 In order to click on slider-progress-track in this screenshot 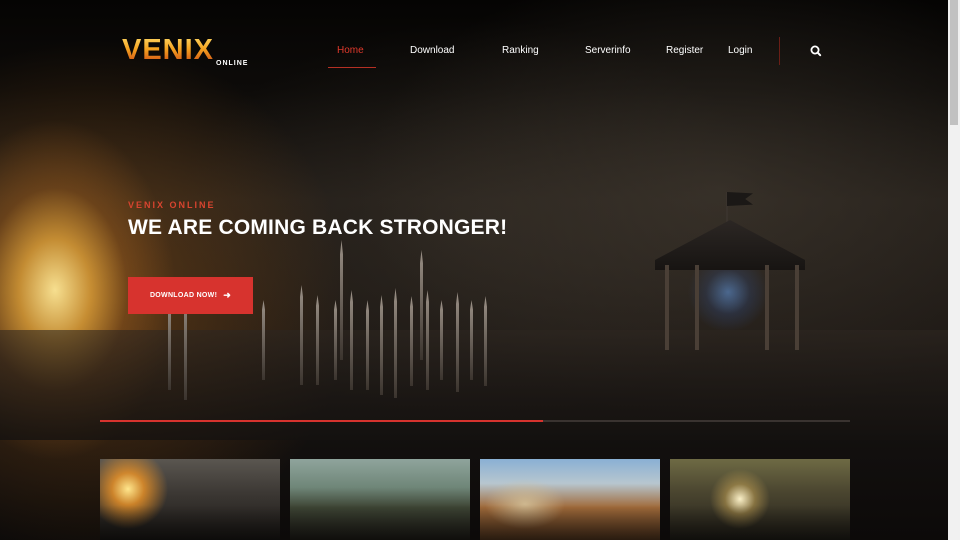, I will do `click(475, 421)`.